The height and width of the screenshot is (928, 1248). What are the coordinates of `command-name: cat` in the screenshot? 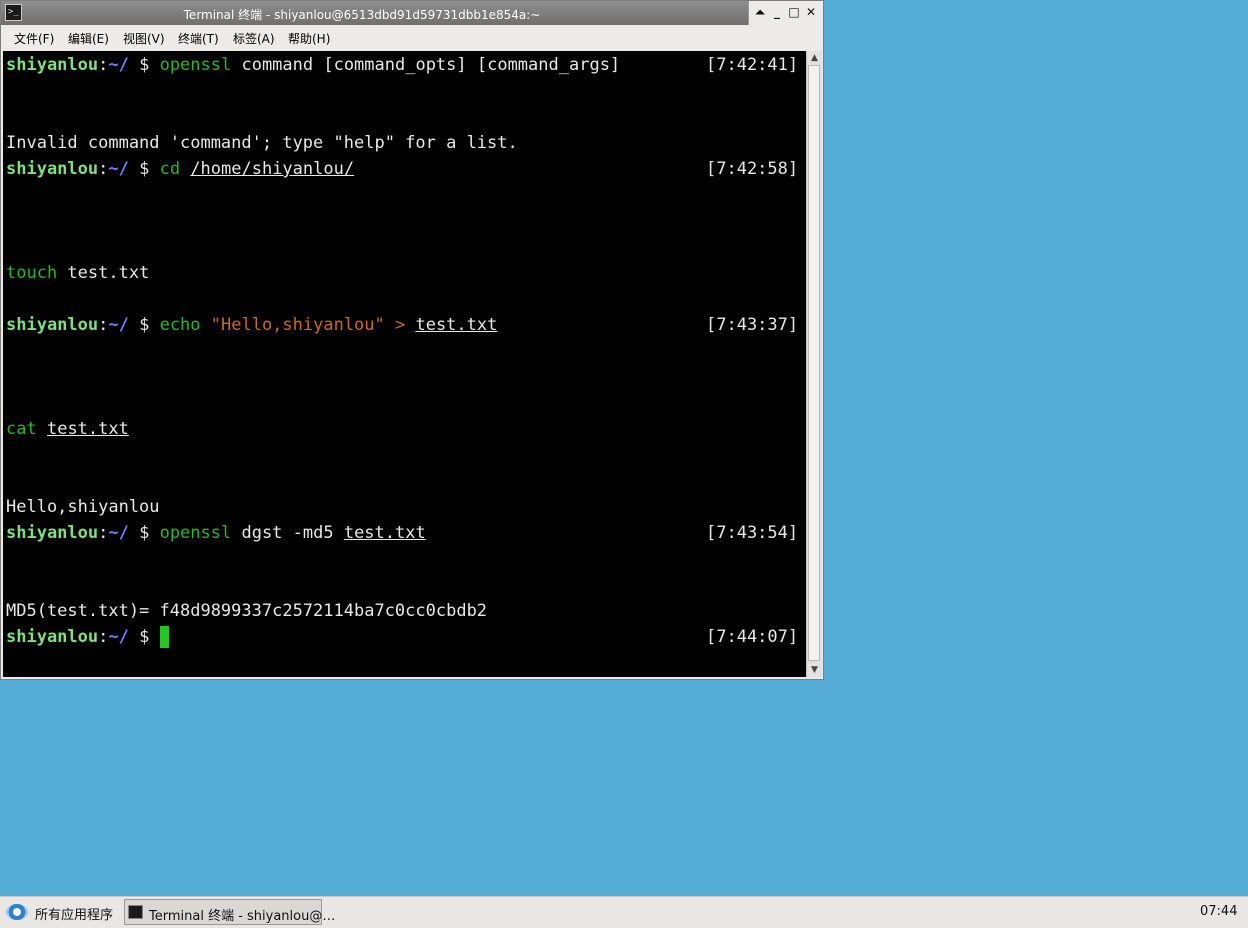 It's located at (21, 429).